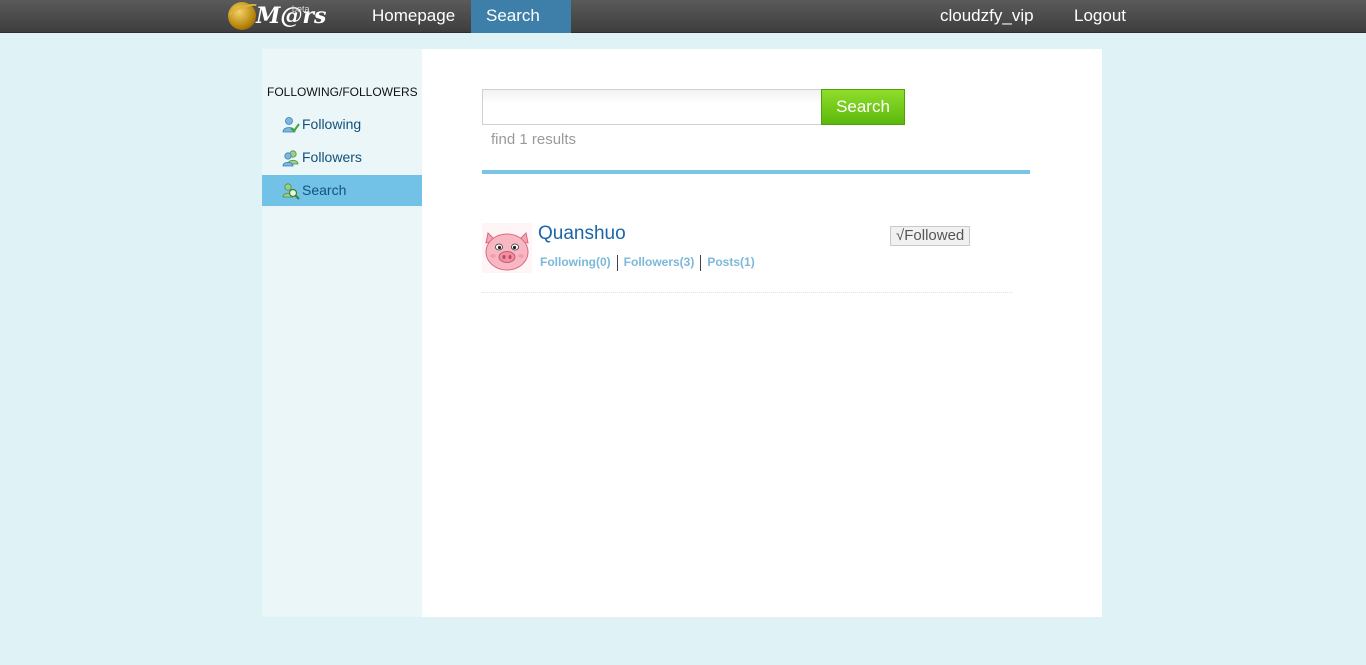 This screenshot has width=1366, height=665. I want to click on following-count-link: Following(0), so click(575, 262).